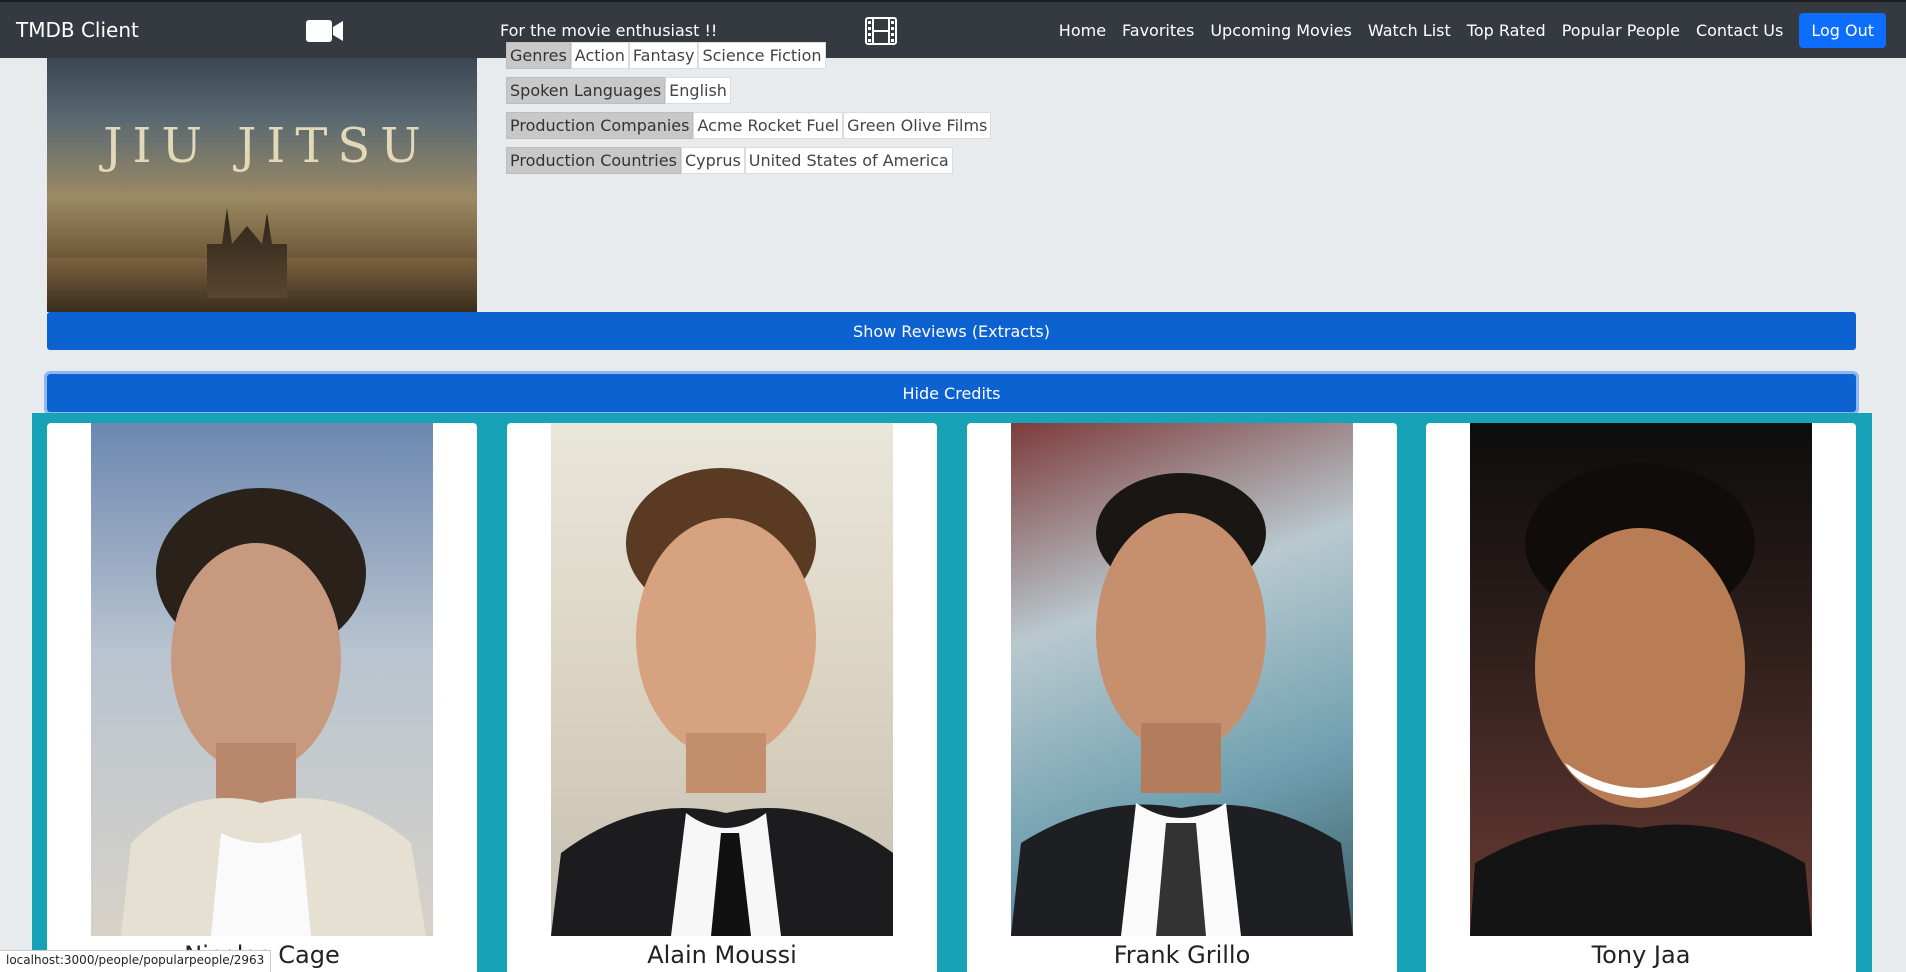 The width and height of the screenshot is (1906, 972). Describe the element at coordinates (1641, 955) in the screenshot. I see `person-name: Tony Jaa` at that location.